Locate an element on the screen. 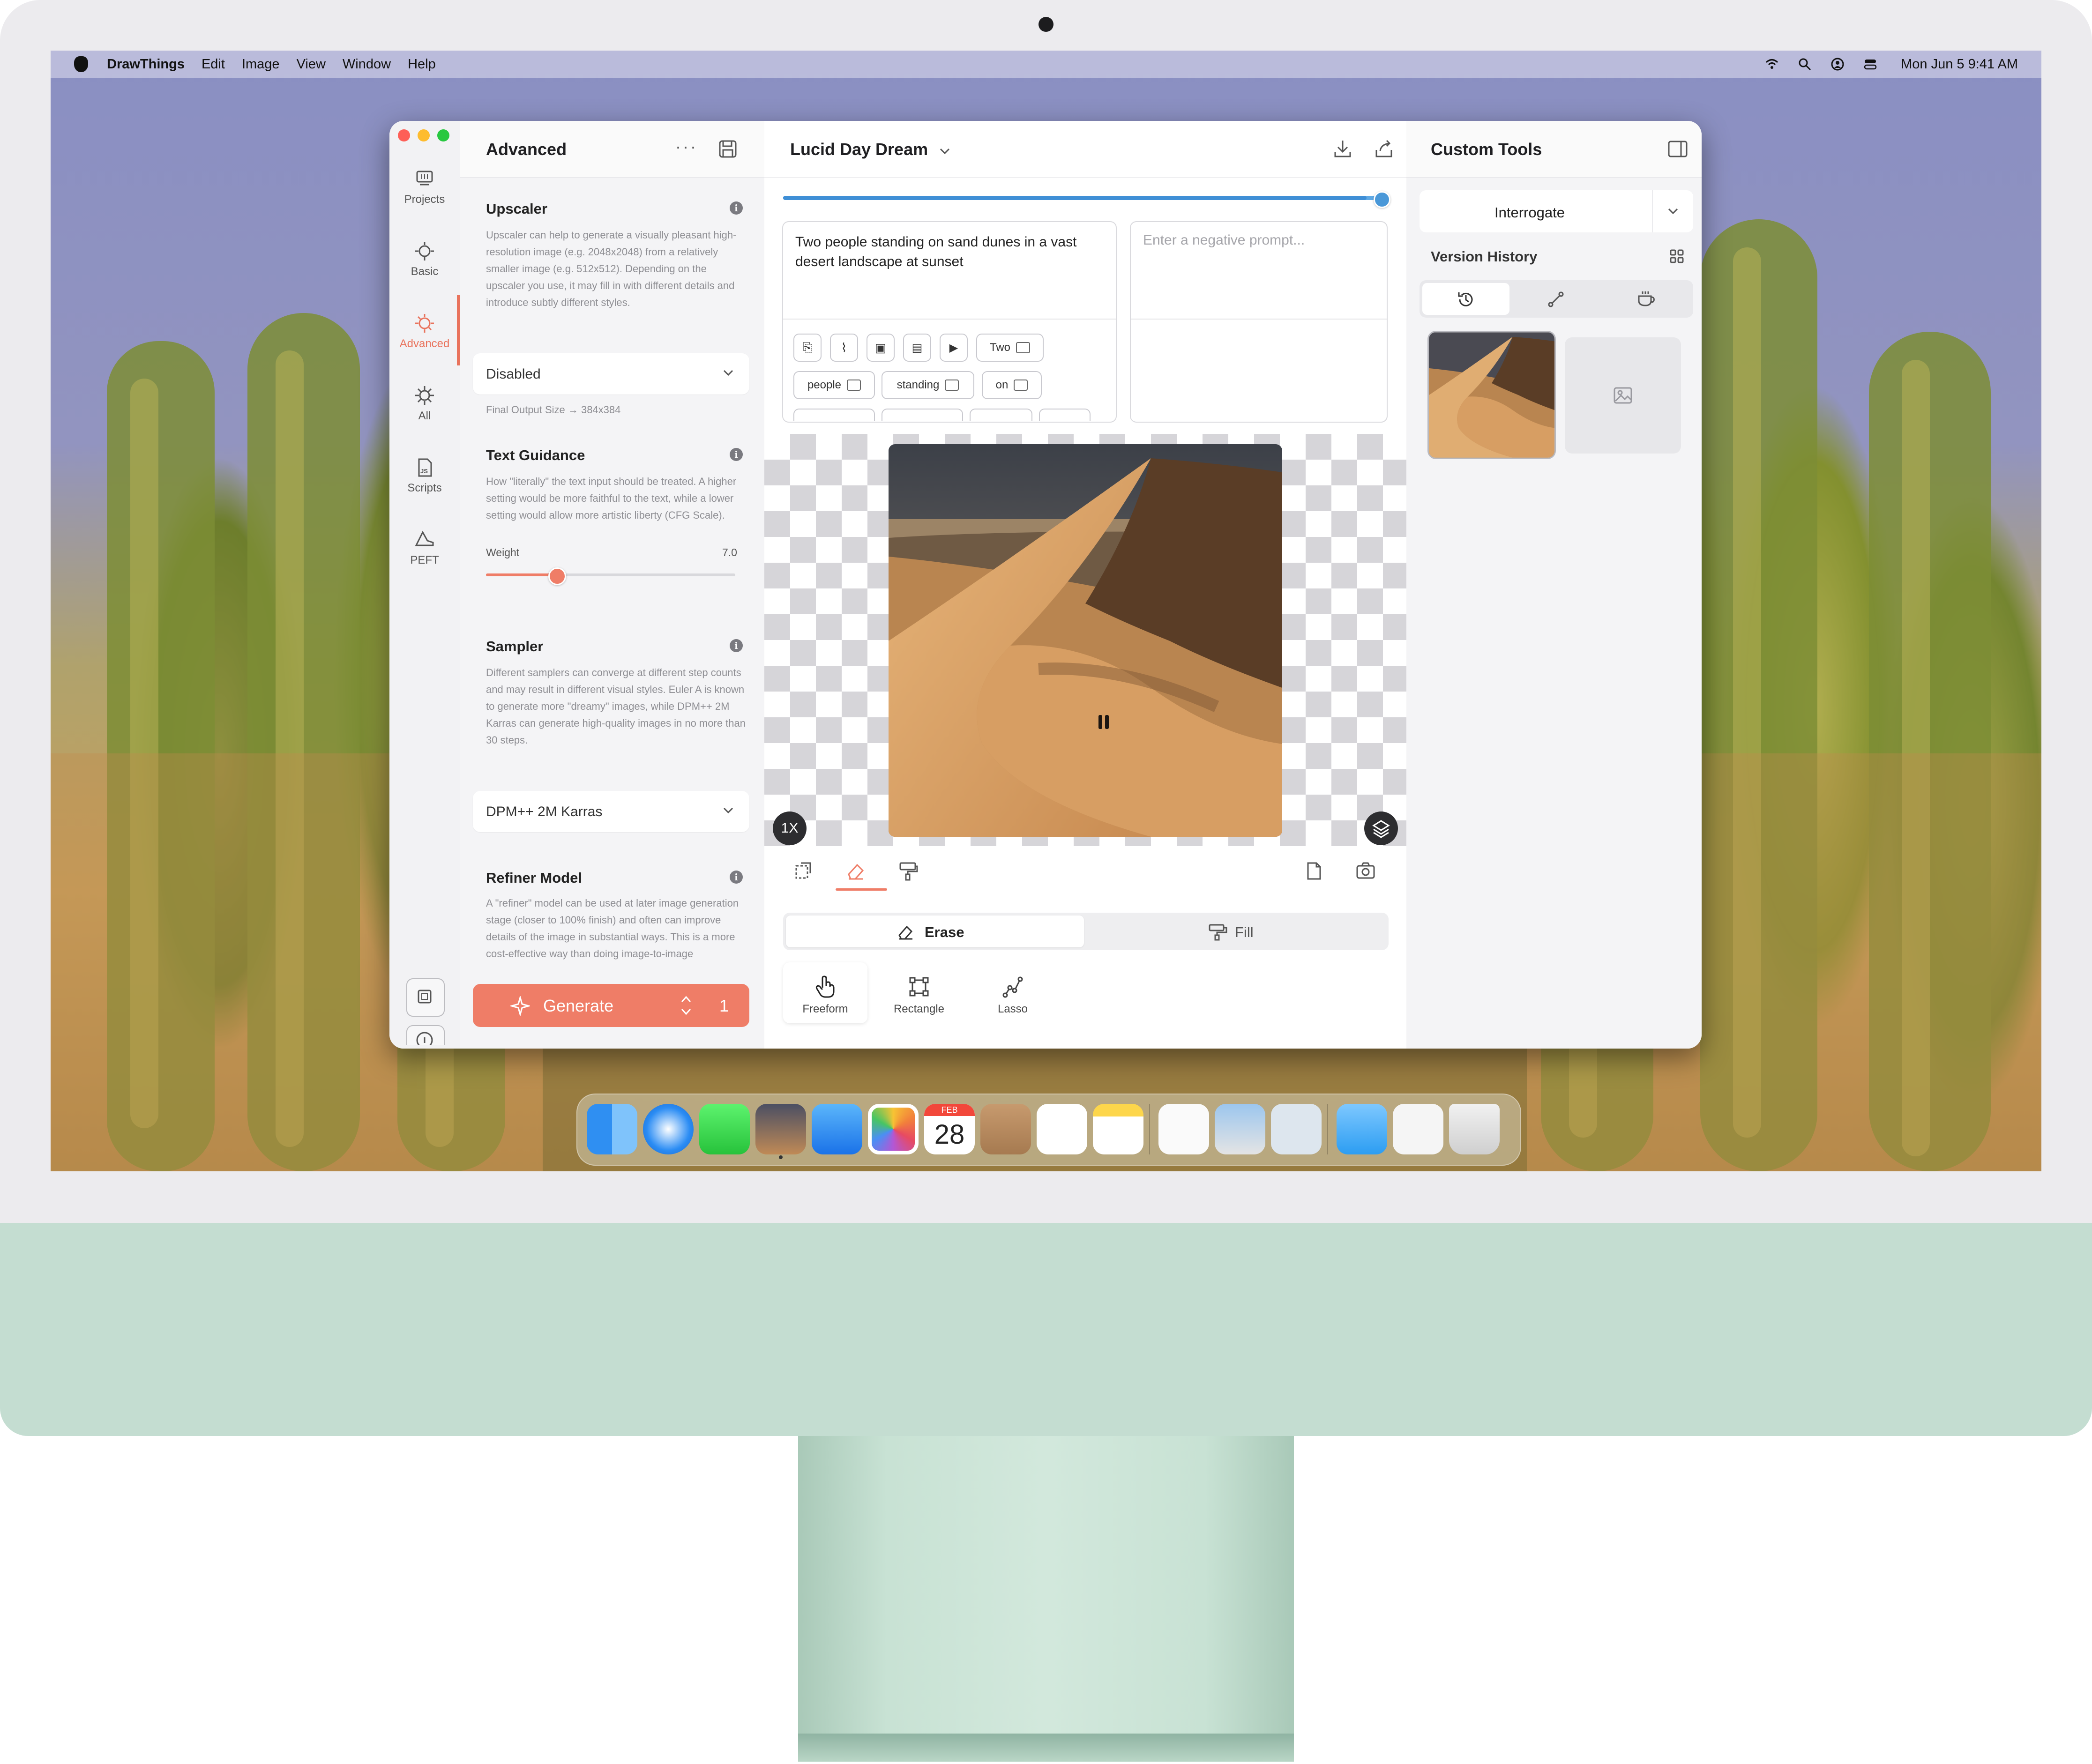 The height and width of the screenshot is (1764, 2092). upscaler-selected-value: Disabled is located at coordinates (513, 374).